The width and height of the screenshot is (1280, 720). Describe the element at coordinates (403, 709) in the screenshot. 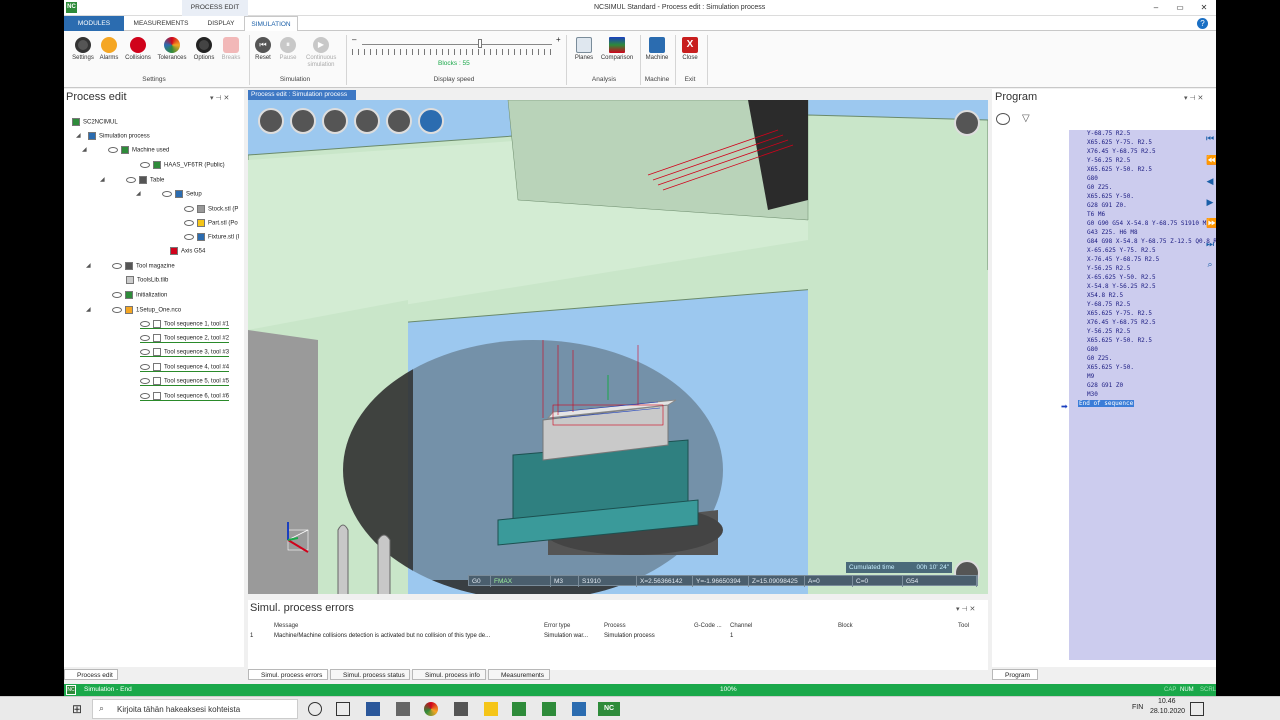

I see `calculator-icon` at that location.